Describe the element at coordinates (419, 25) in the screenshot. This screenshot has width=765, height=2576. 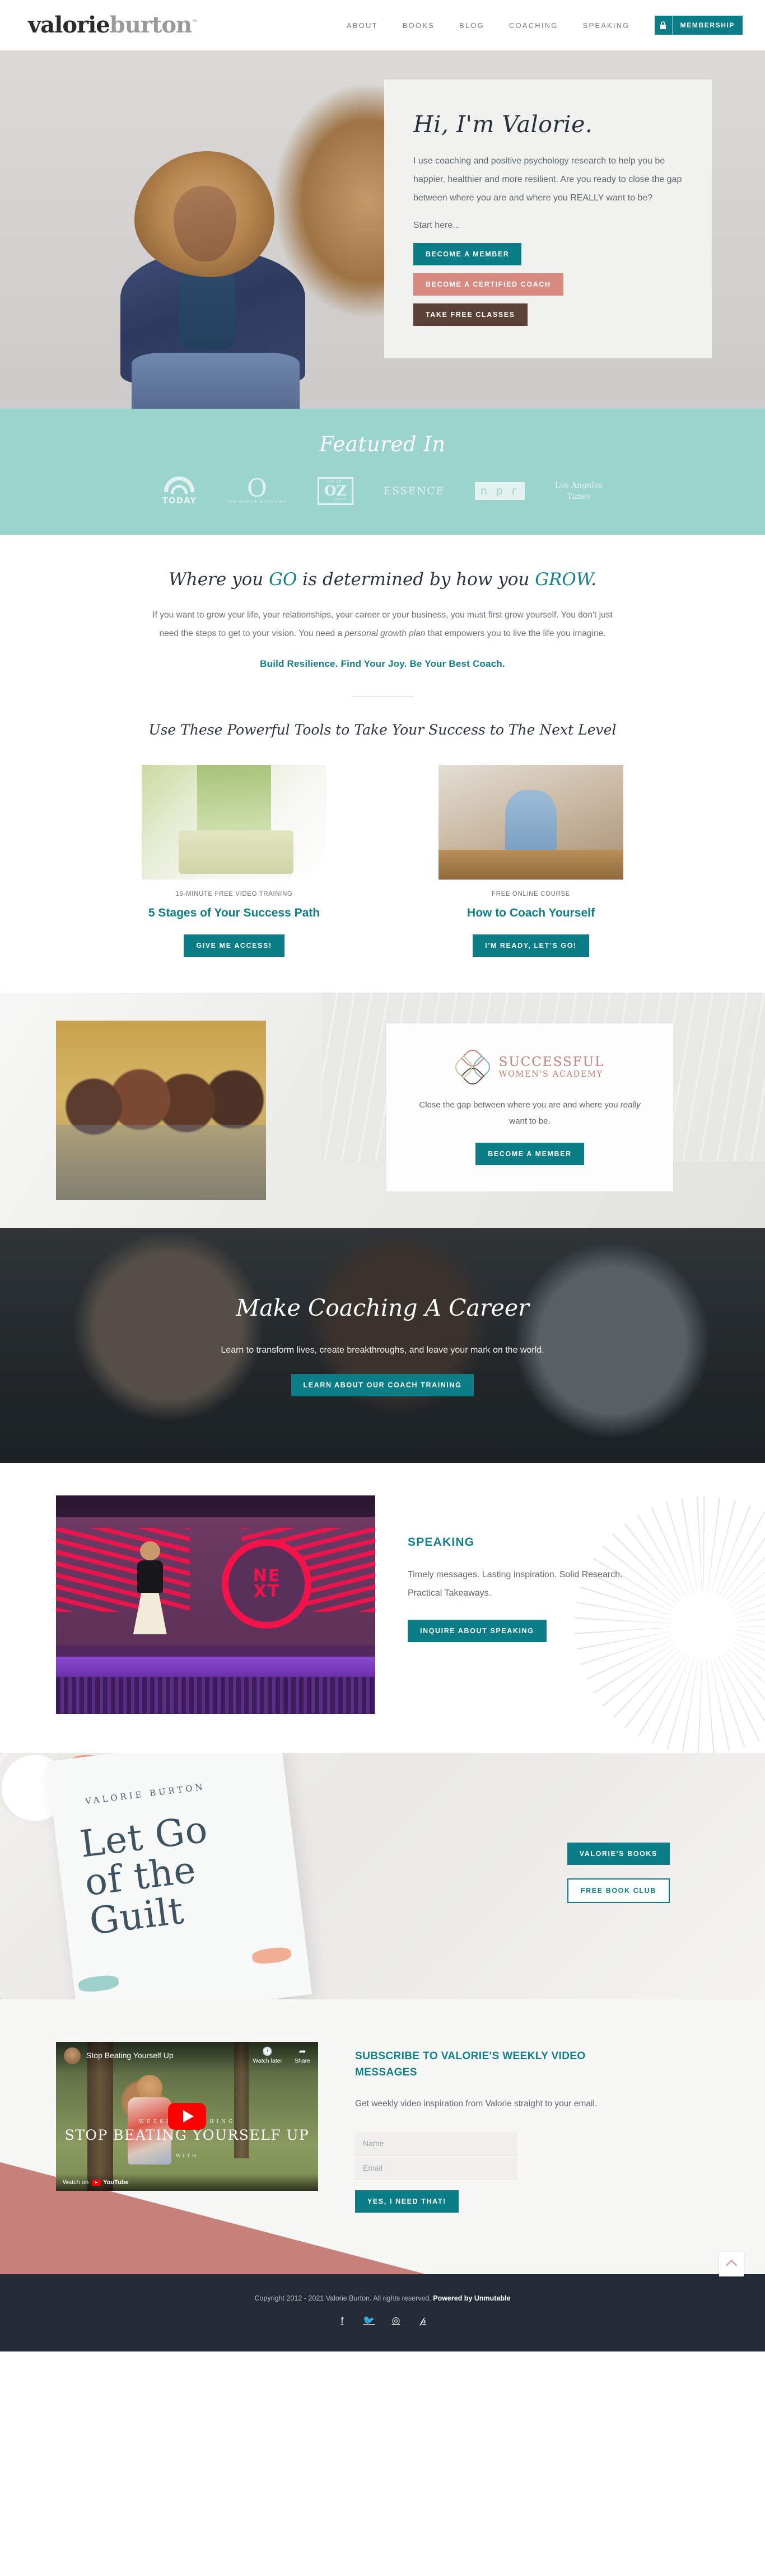
I see `nav-item-books: BOOKS` at that location.